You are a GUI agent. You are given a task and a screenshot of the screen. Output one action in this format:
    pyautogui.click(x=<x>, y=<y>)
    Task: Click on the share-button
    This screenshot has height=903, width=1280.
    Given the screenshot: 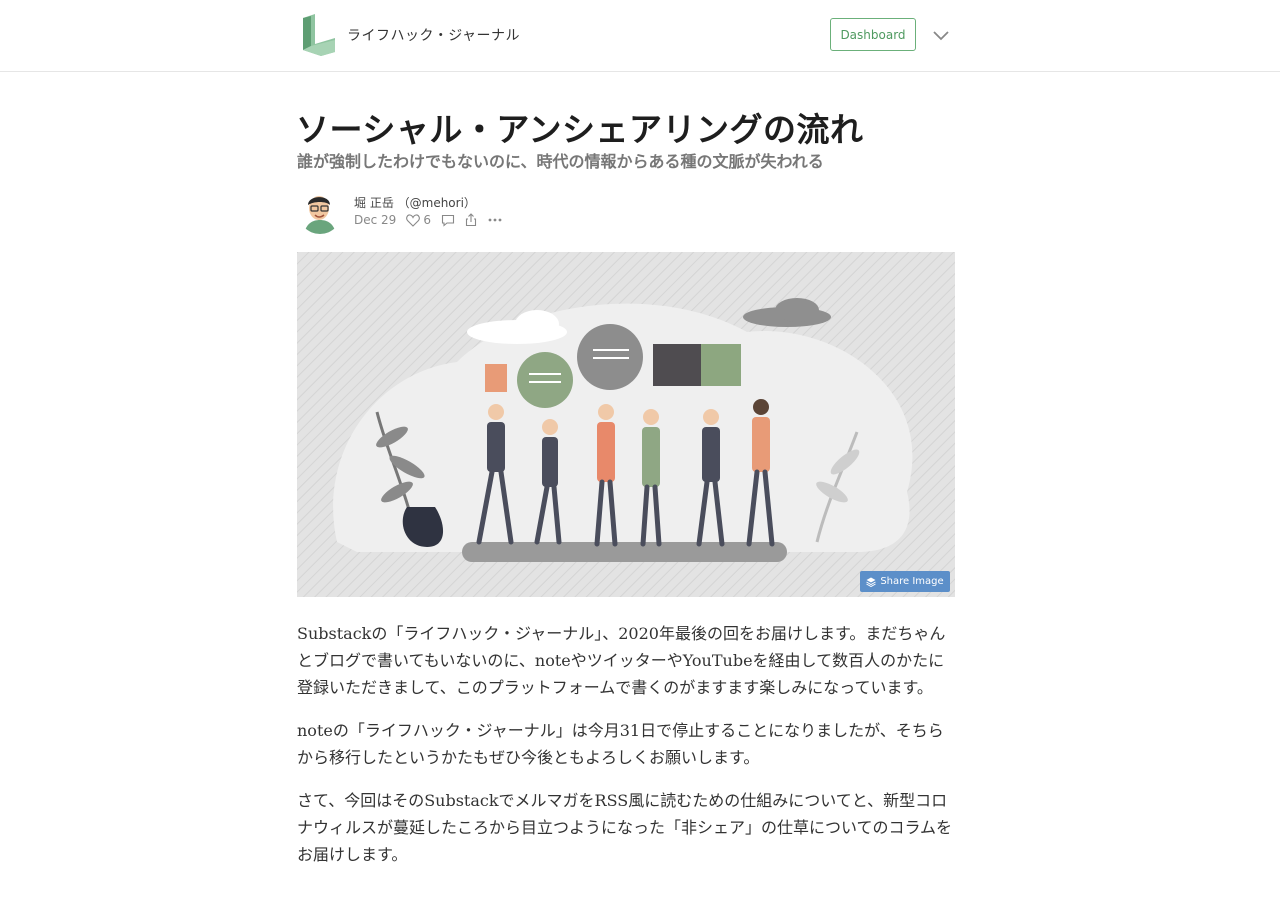 What is the action you would take?
    pyautogui.click(x=471, y=220)
    